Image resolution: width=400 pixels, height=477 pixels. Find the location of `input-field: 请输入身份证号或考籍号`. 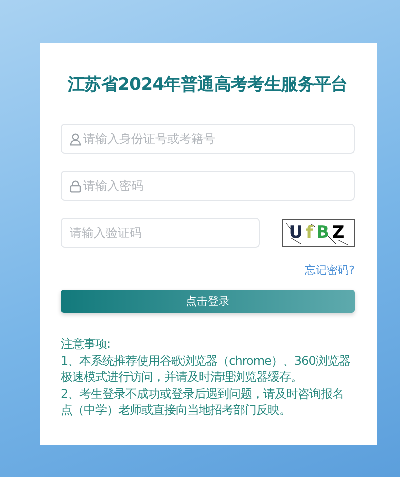

input-field: 请输入身份证号或考籍号 is located at coordinates (208, 139).